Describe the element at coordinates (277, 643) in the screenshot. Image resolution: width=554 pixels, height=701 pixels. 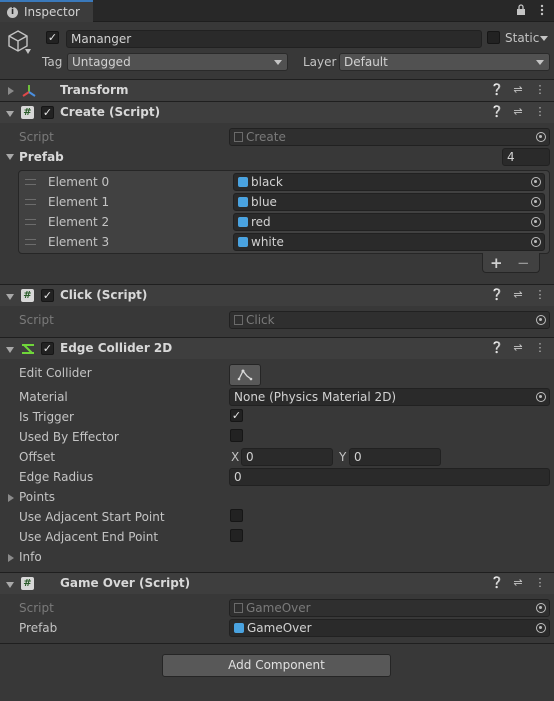
I see `footer-divider` at that location.